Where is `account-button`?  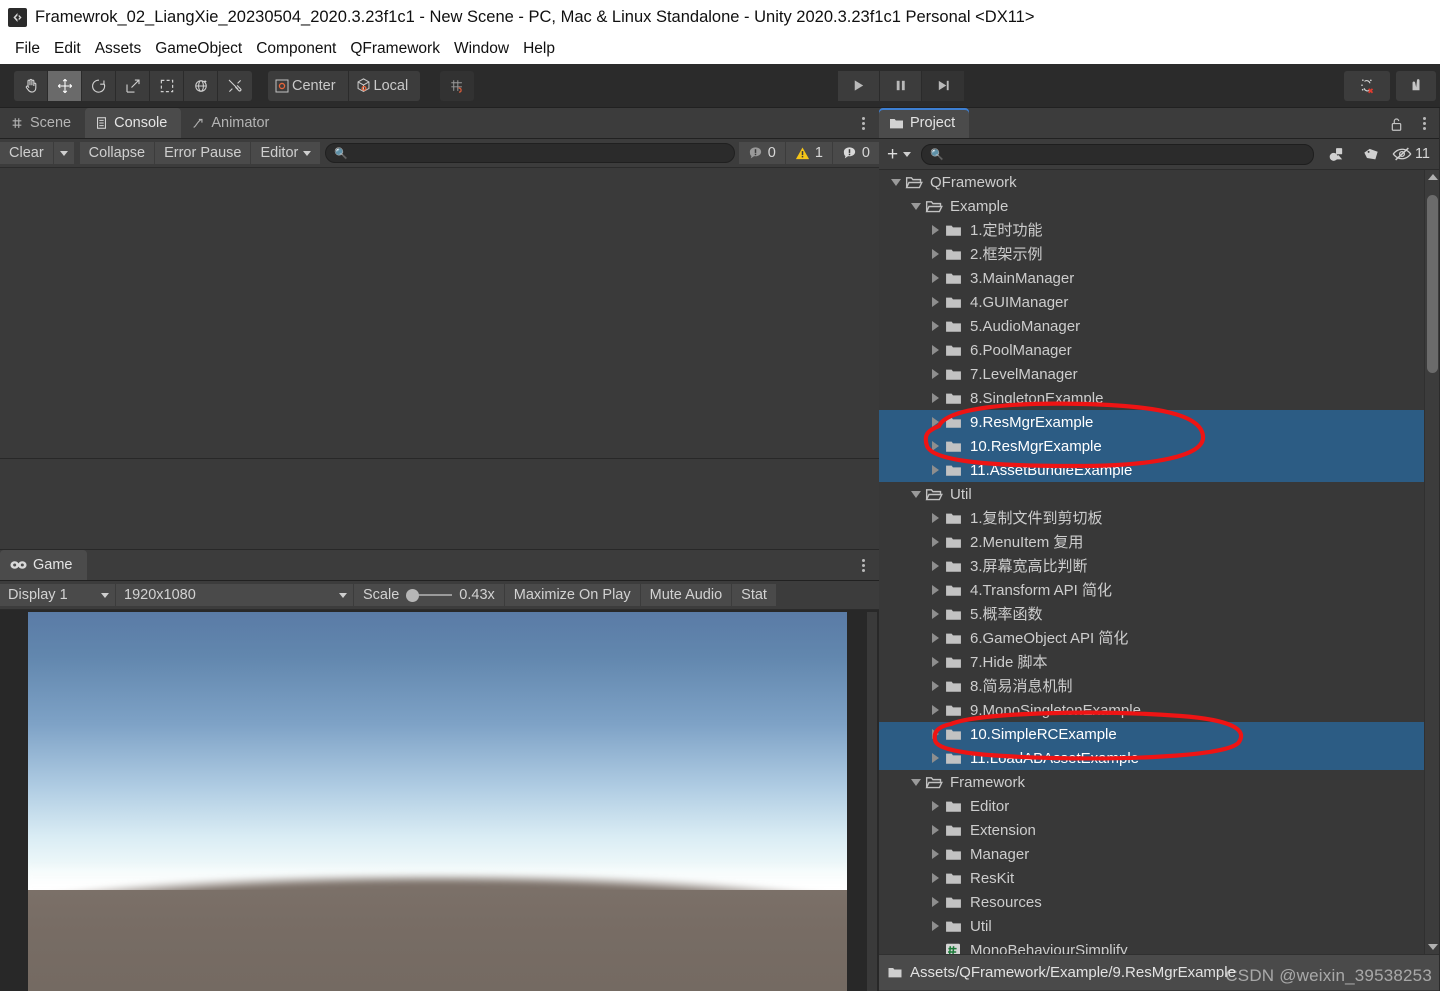 account-button is located at coordinates (1416, 85).